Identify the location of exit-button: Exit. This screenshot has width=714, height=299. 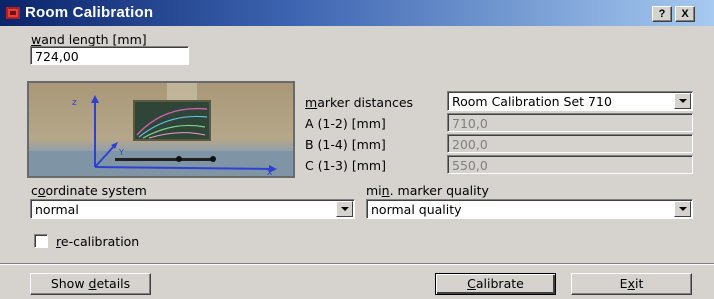
(631, 284).